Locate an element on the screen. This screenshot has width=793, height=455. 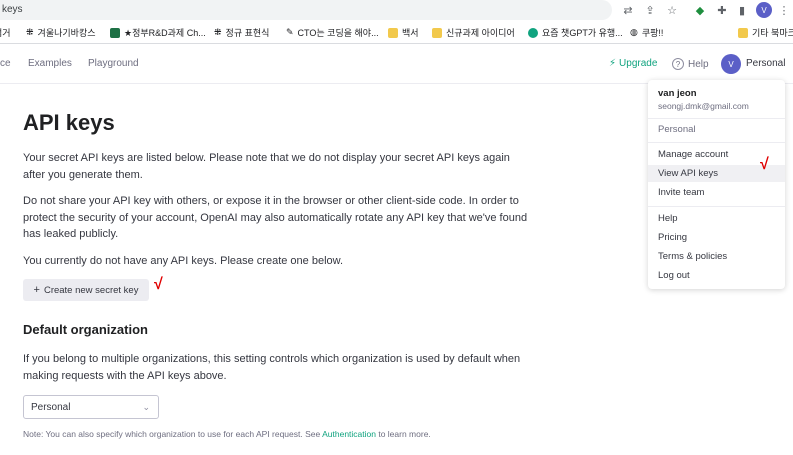
globe-icon: ◍ is located at coordinates (634, 32).